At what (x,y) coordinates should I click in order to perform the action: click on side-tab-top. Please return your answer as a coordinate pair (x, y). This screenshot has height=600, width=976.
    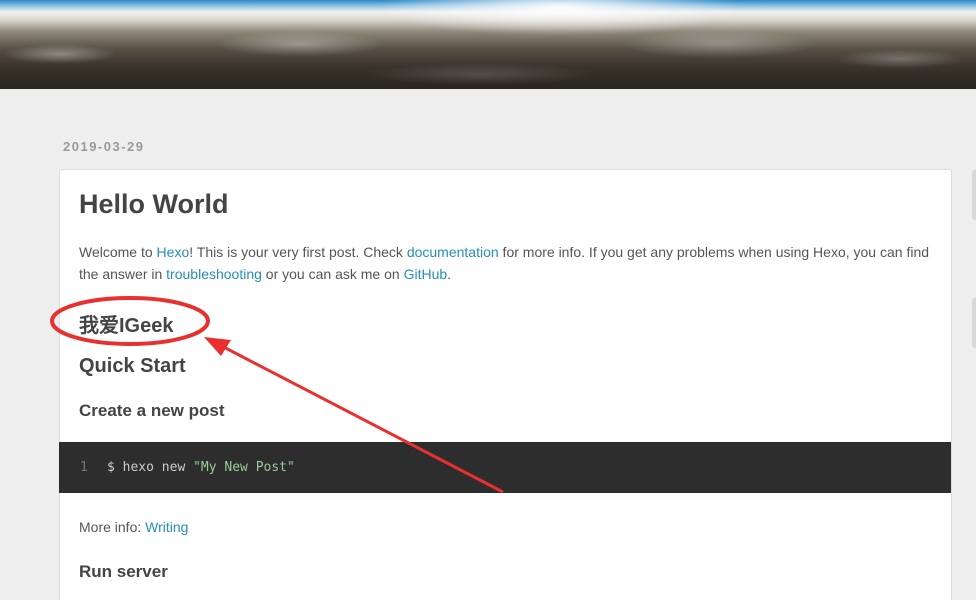
    Looking at the image, I should click on (974, 195).